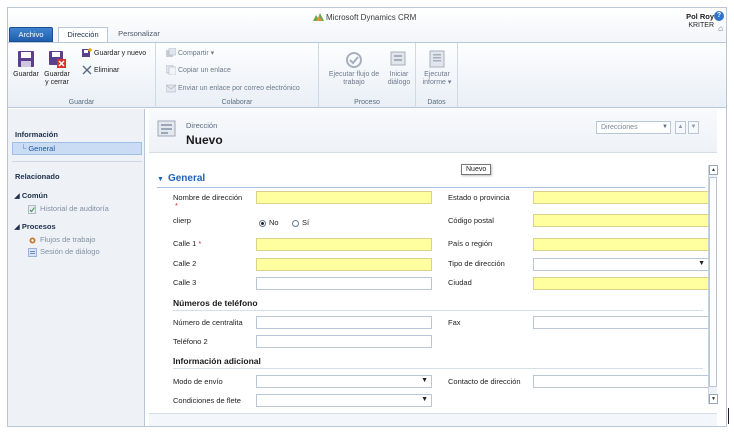  I want to click on run-workflow-label: Ejecutar flujo de trabajo, so click(354, 78).